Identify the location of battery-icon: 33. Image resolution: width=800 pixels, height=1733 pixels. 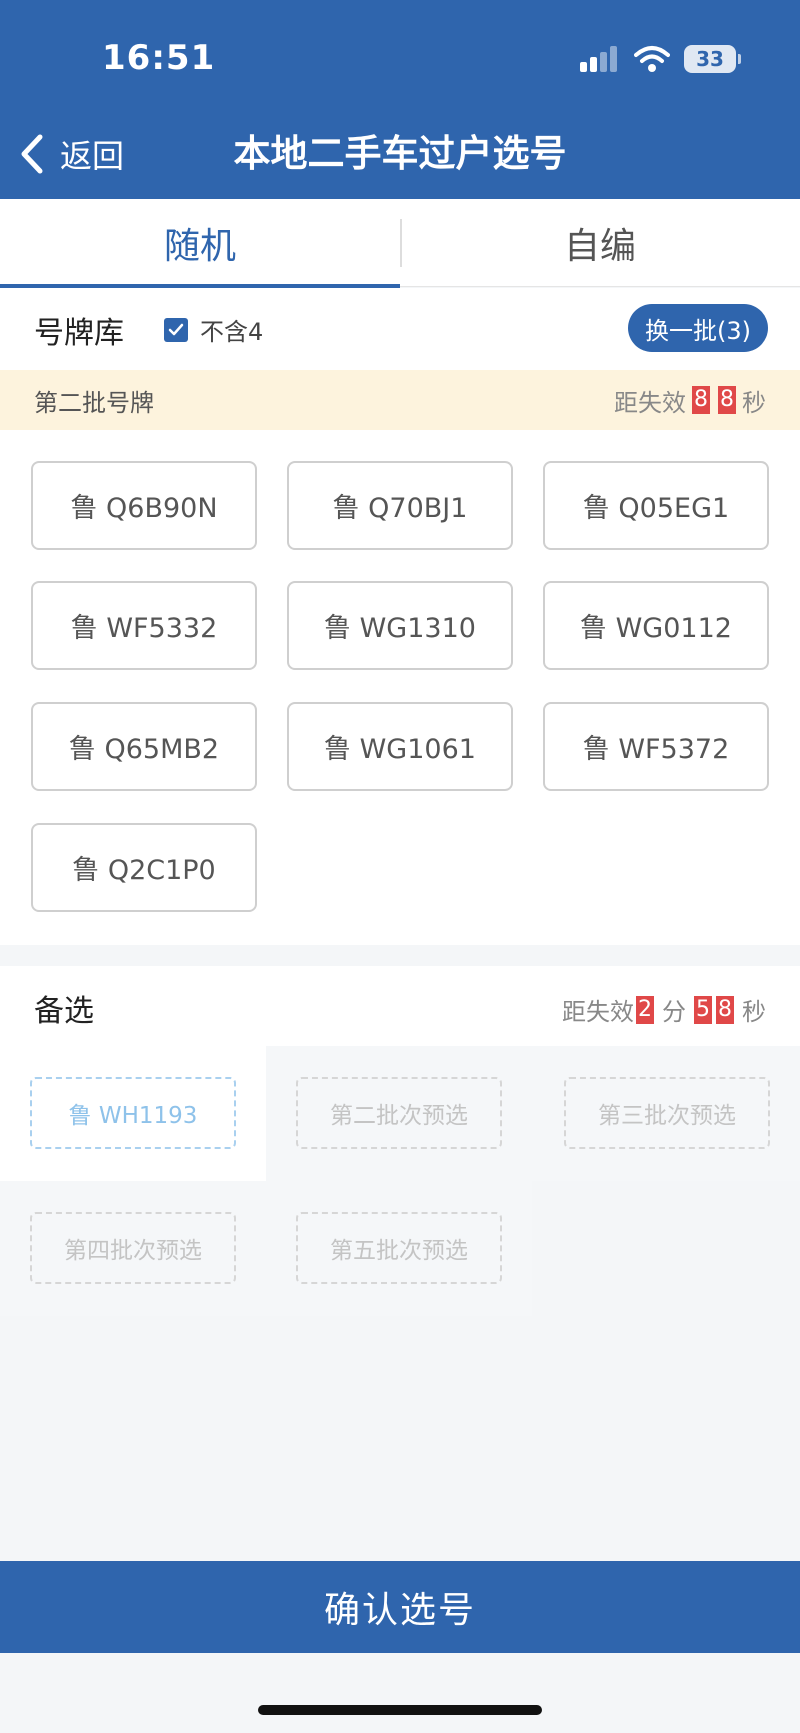
(712, 59).